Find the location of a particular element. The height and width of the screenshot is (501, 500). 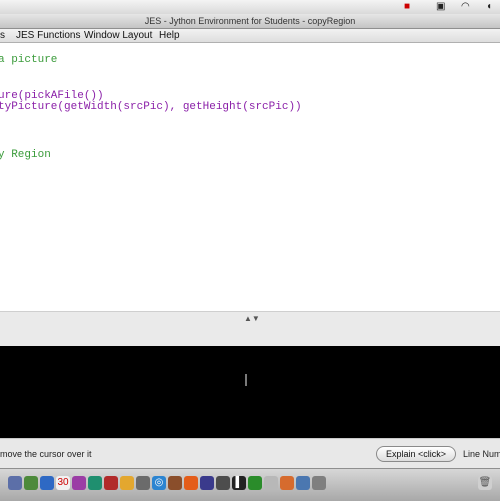

control-icon: ▣ is located at coordinates (440, 7).